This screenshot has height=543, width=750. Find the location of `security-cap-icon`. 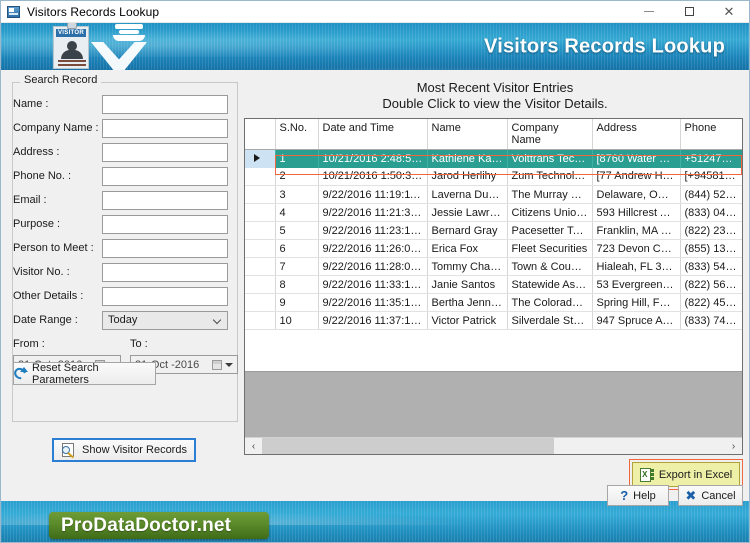

security-cap-icon is located at coordinates (129, 32).